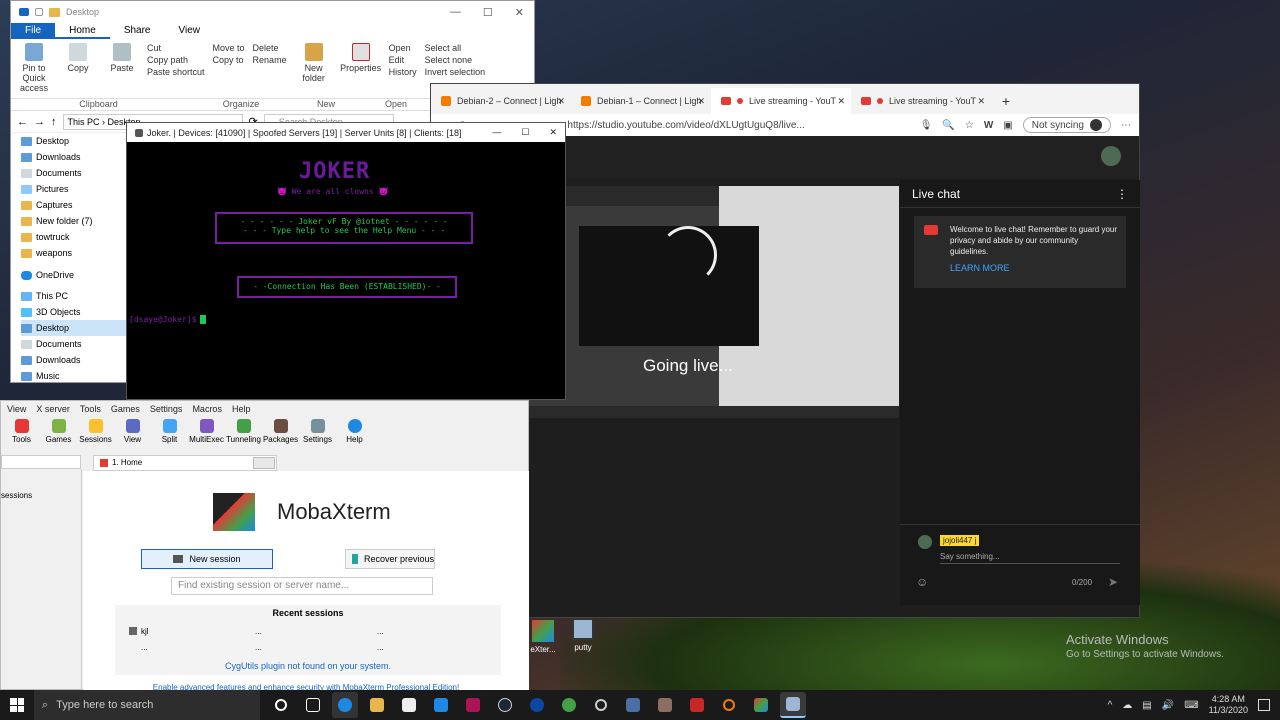 This screenshot has height=720, width=1280. What do you see at coordinates (409, 705) in the screenshot?
I see `store-icon` at bounding box center [409, 705].